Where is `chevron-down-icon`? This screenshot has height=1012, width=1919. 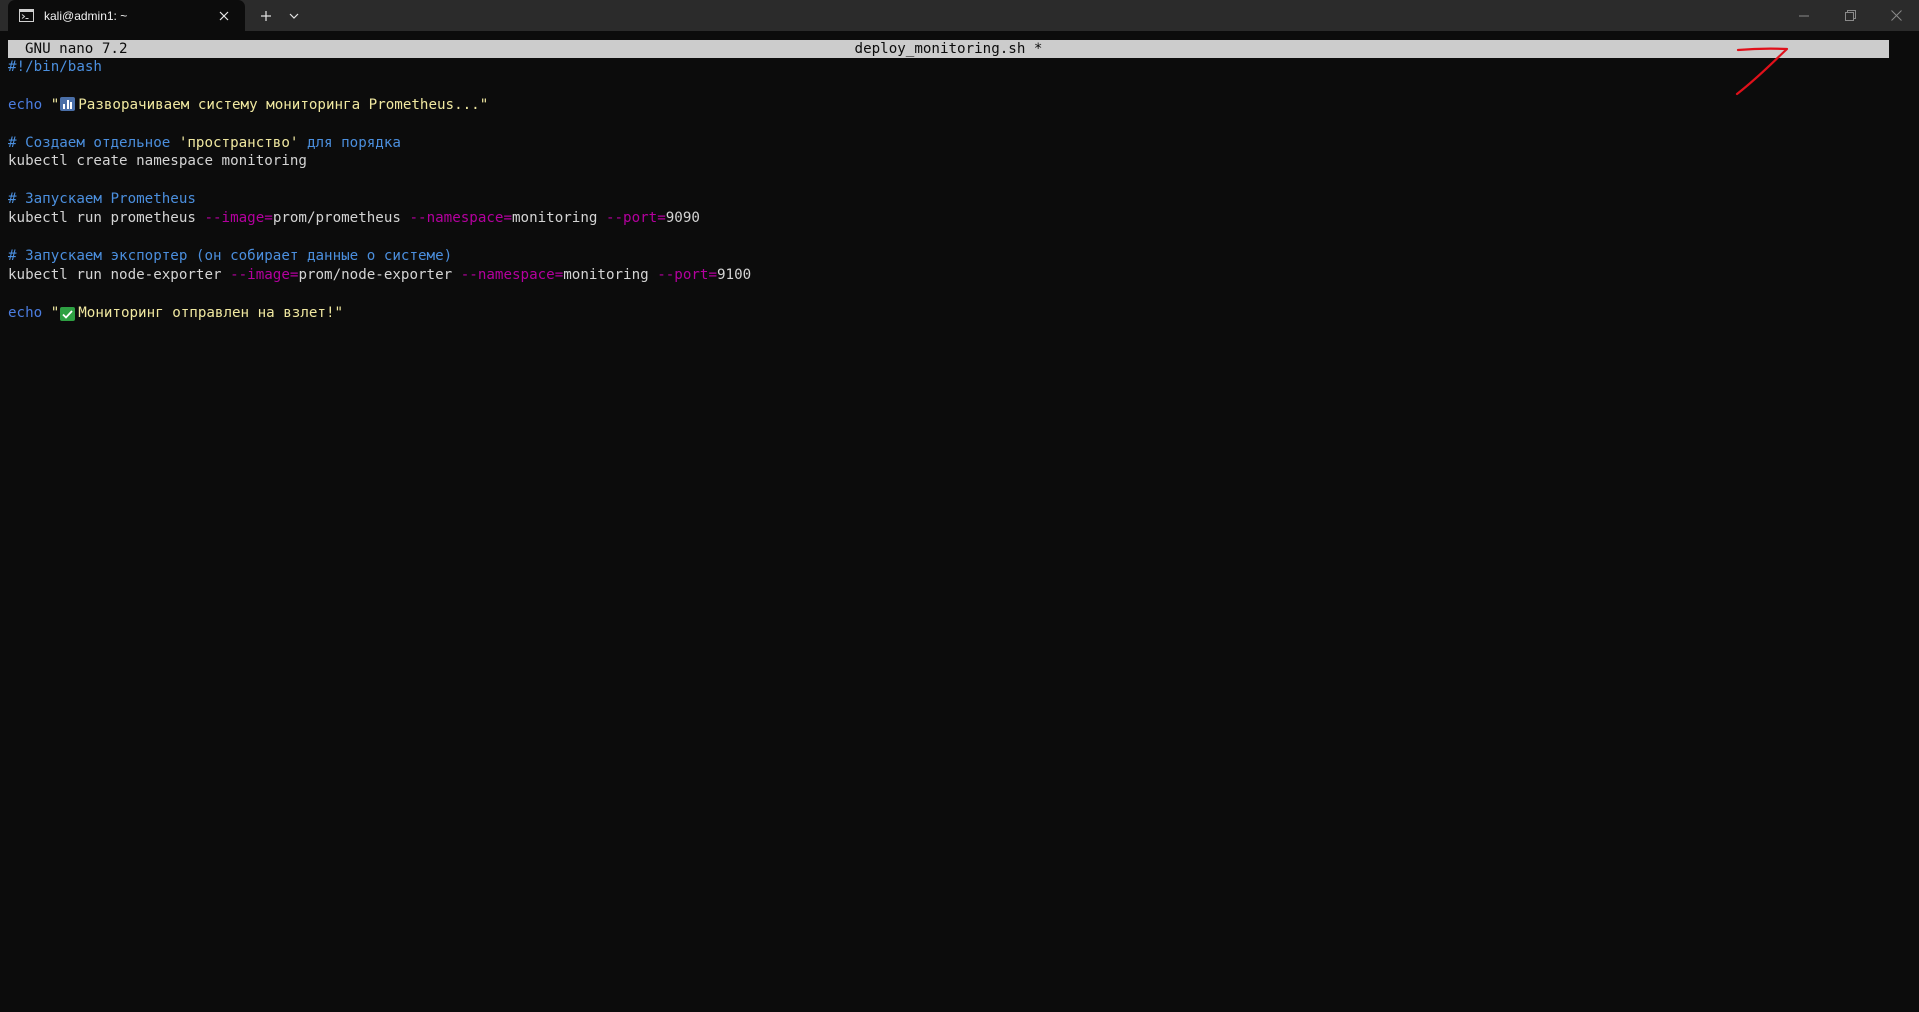
chevron-down-icon is located at coordinates (294, 16).